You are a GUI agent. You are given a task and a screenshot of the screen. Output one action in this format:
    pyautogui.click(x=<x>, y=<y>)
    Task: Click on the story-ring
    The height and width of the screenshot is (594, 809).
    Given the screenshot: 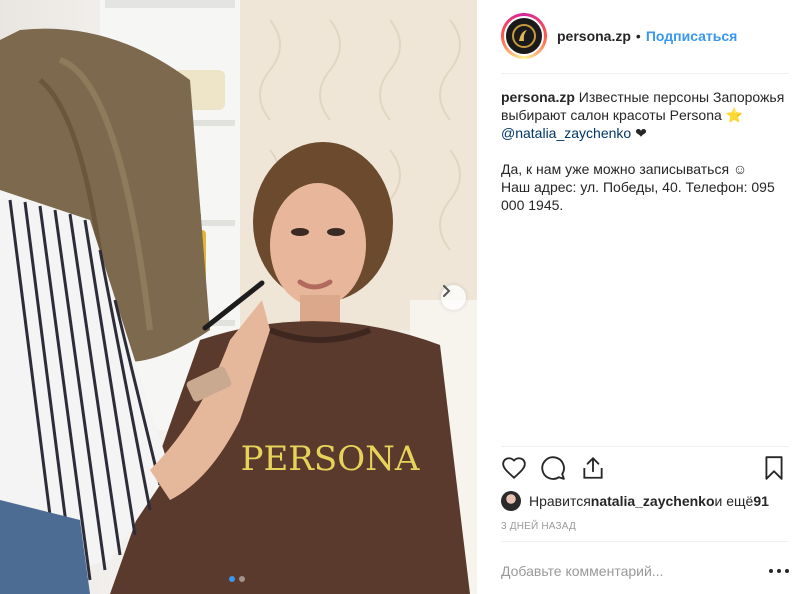 What is the action you would take?
    pyautogui.click(x=524, y=36)
    